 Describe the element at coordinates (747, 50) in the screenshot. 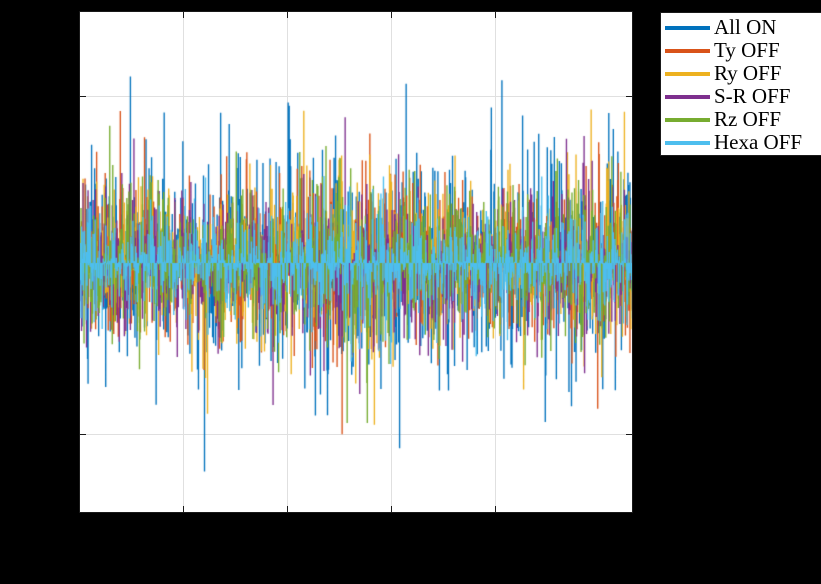

I see `legend-label-ty-off: Ty OFF` at that location.